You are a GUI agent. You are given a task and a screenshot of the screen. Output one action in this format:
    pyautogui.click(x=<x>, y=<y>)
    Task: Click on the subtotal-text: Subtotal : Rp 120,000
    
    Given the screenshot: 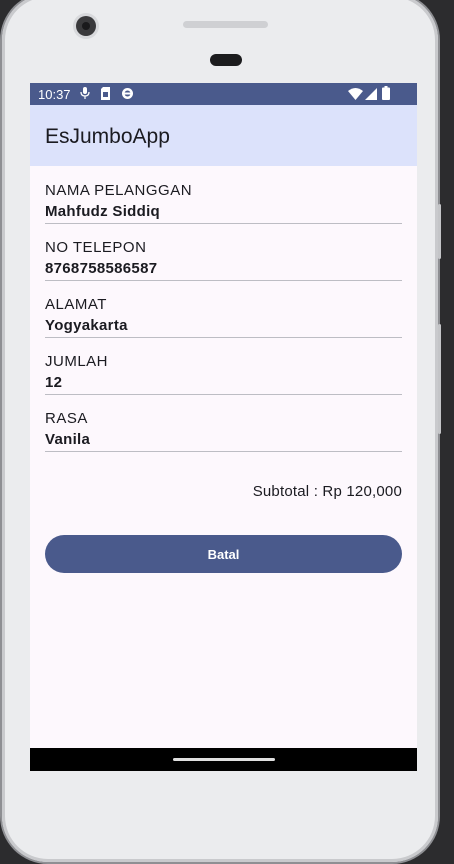 What is the action you would take?
    pyautogui.click(x=327, y=491)
    